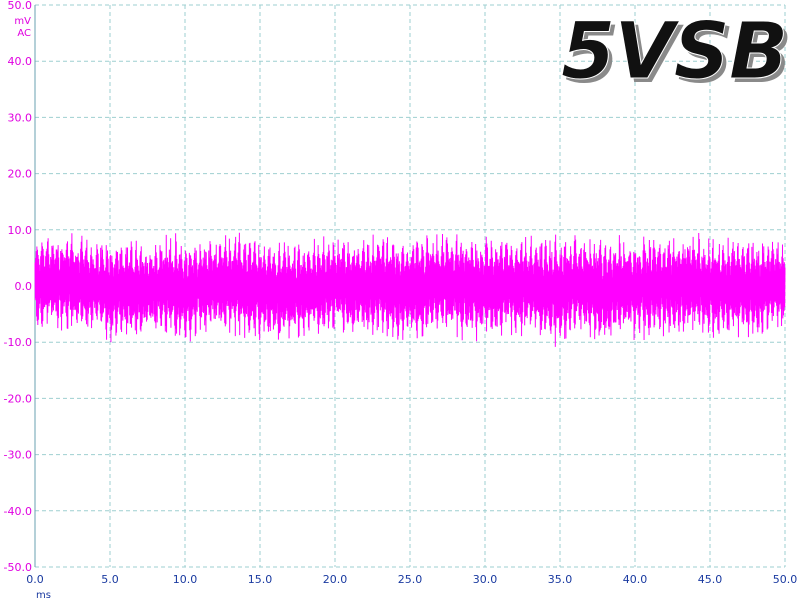 This screenshot has height=600, width=800. I want to click on y-tick-label: -30.0, so click(18, 455).